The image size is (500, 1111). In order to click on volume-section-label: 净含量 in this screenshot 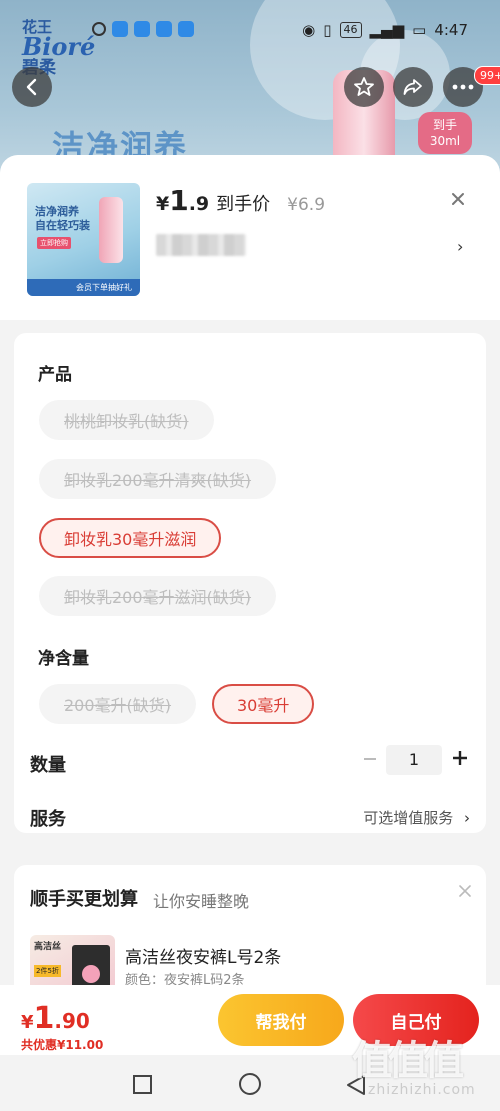, I will do `click(63, 659)`.